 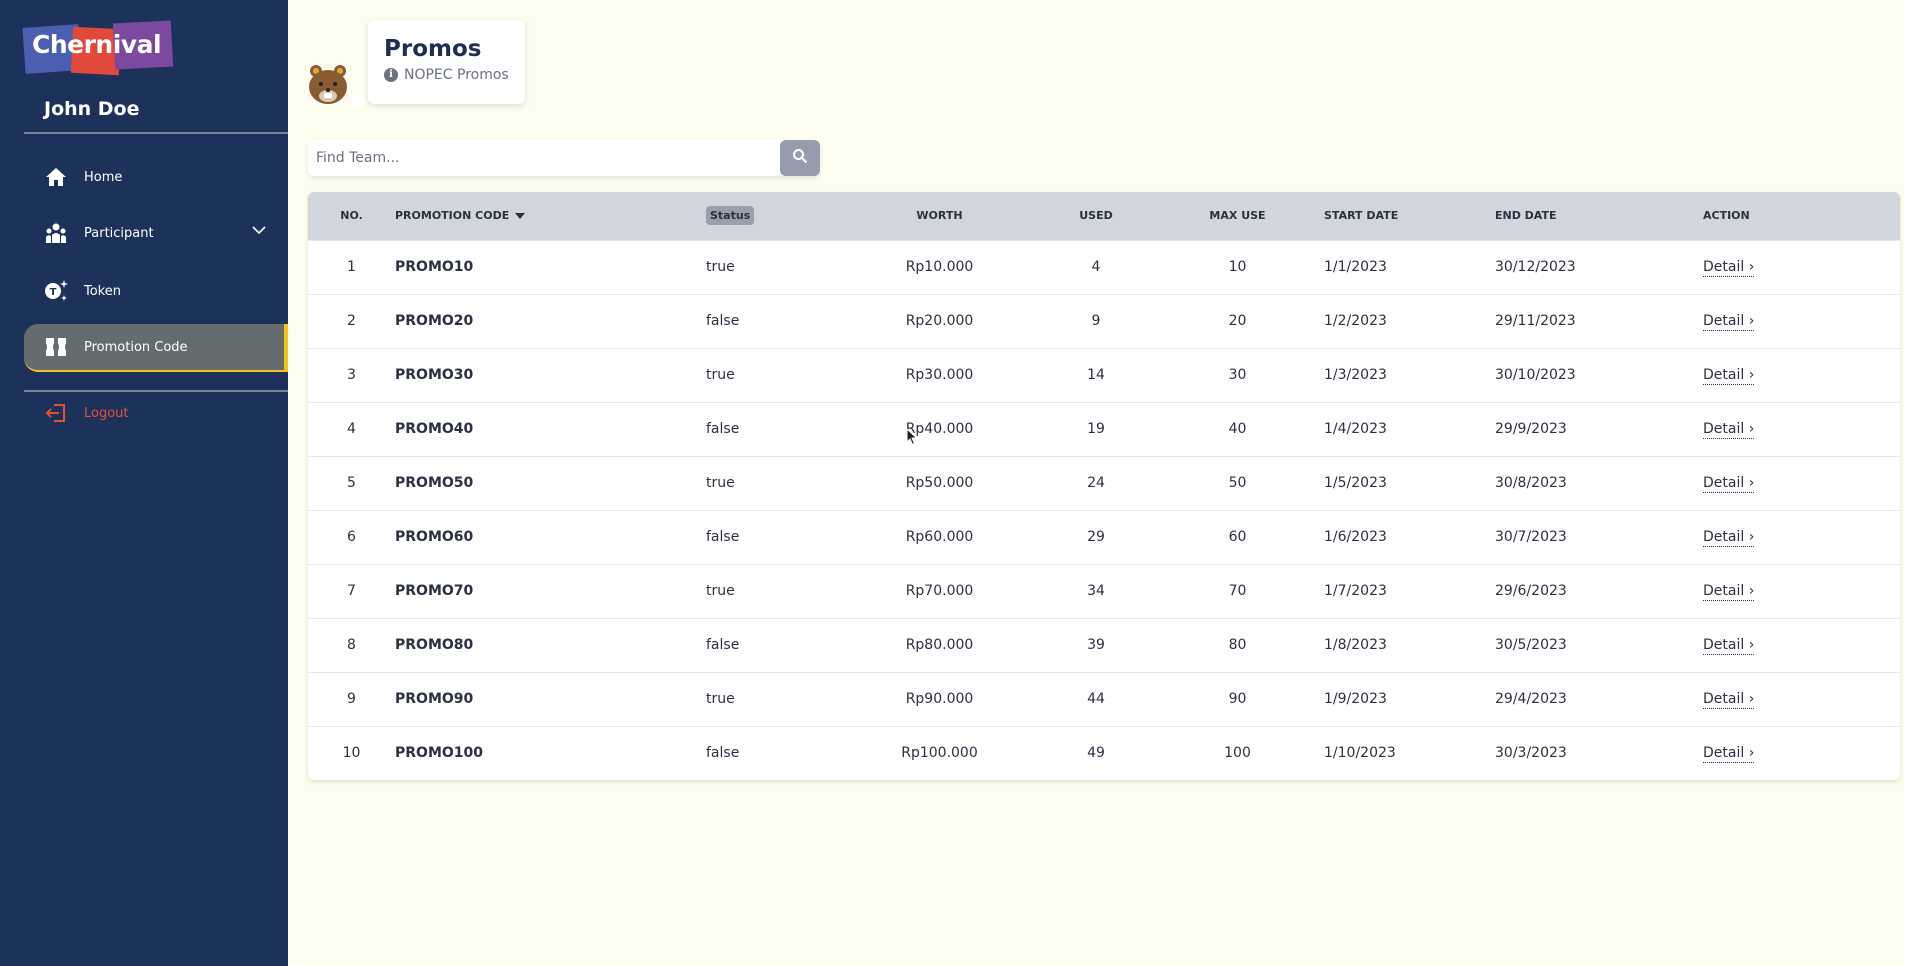 What do you see at coordinates (136, 347) in the screenshot?
I see `sidebar-item-label: Promotion Code` at bounding box center [136, 347].